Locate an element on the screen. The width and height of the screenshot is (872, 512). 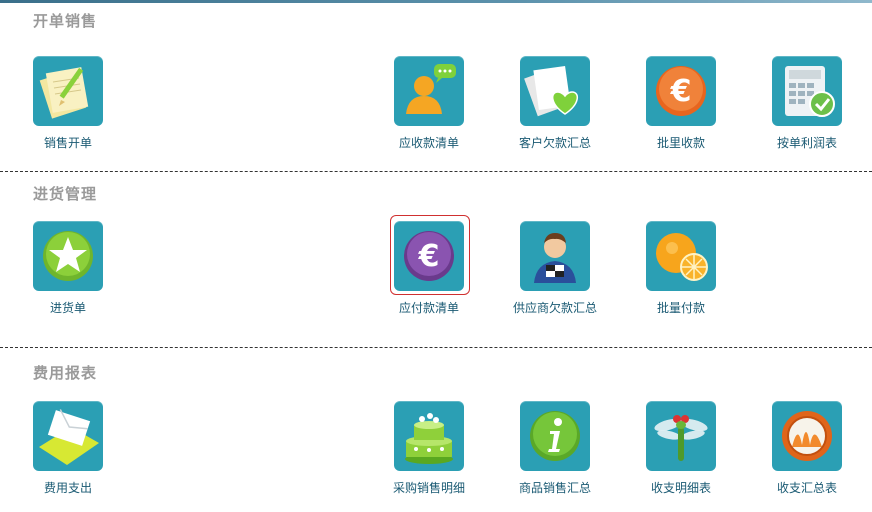
envelope-icon is located at coordinates (68, 436).